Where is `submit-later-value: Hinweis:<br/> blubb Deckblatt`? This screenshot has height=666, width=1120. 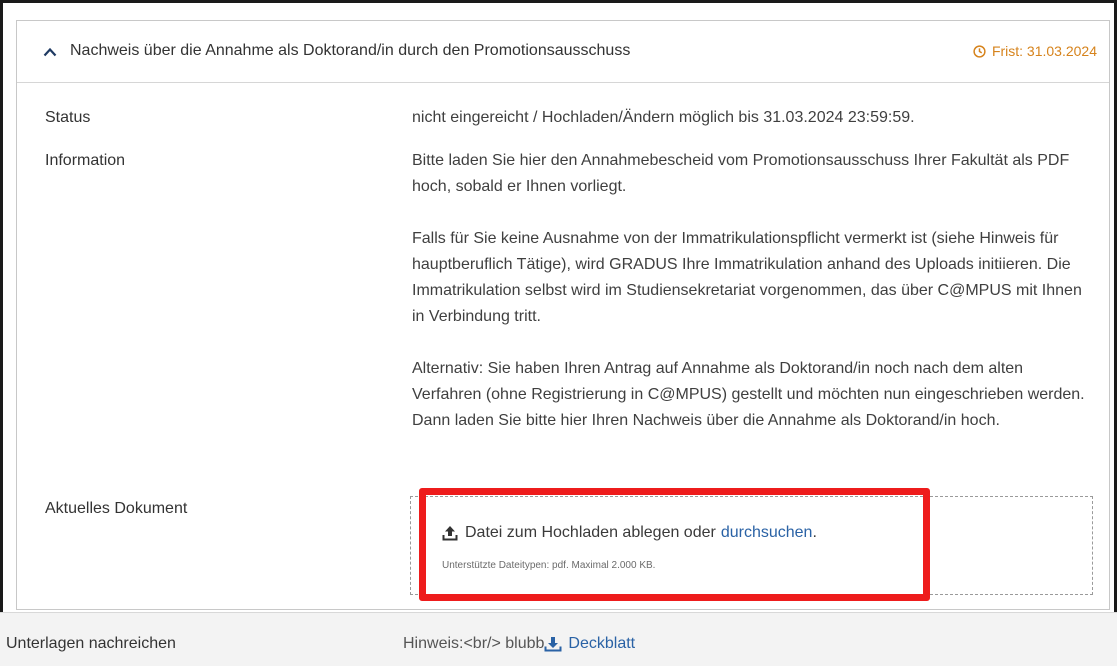
submit-later-value: Hinweis:<br/> blubb Deckblatt is located at coordinates (519, 644).